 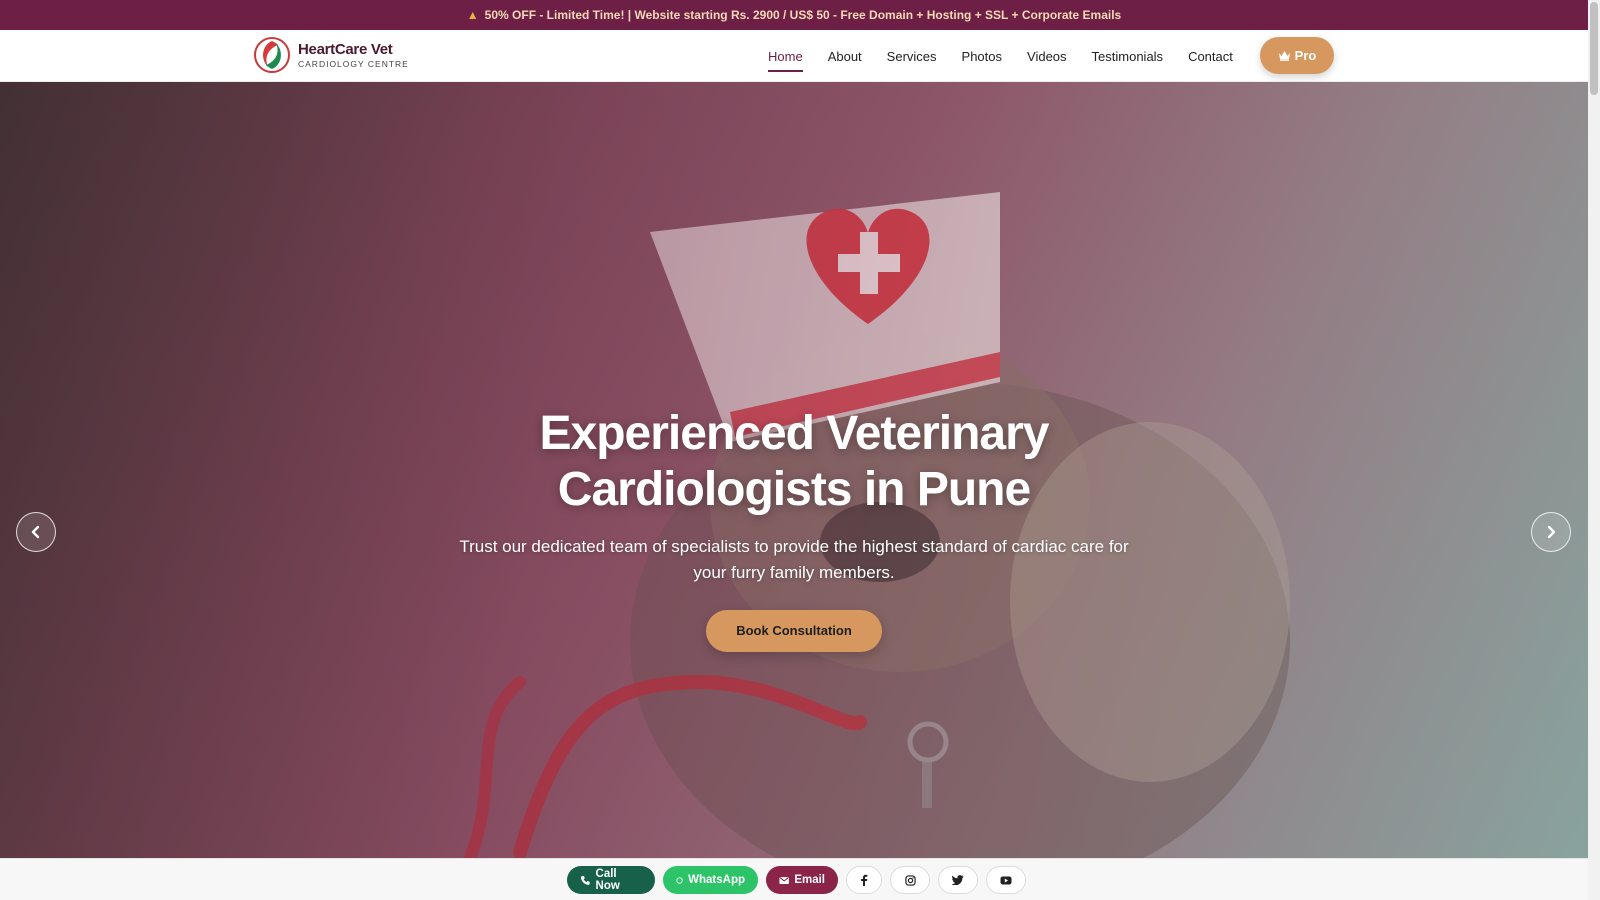 What do you see at coordinates (1047, 56) in the screenshot?
I see `nav-videos: Videos` at bounding box center [1047, 56].